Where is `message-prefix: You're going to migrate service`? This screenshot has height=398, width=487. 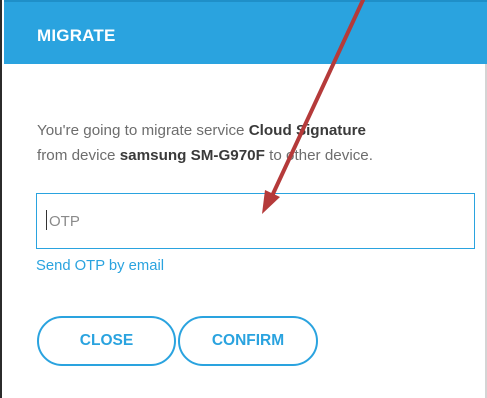
message-prefix: You're going to migrate service is located at coordinates (143, 130).